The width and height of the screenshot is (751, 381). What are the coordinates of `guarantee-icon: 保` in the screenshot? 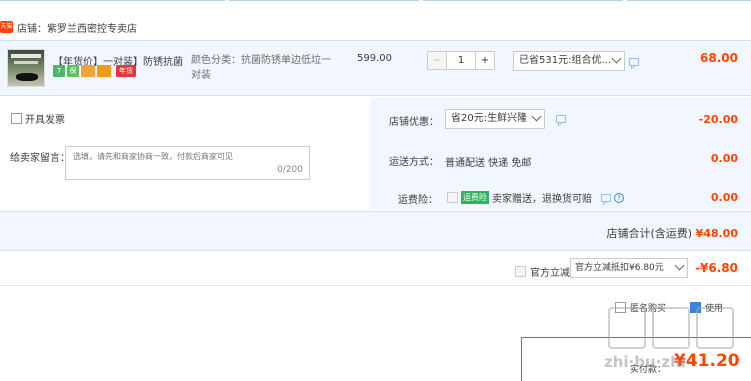 It's located at (73, 71).